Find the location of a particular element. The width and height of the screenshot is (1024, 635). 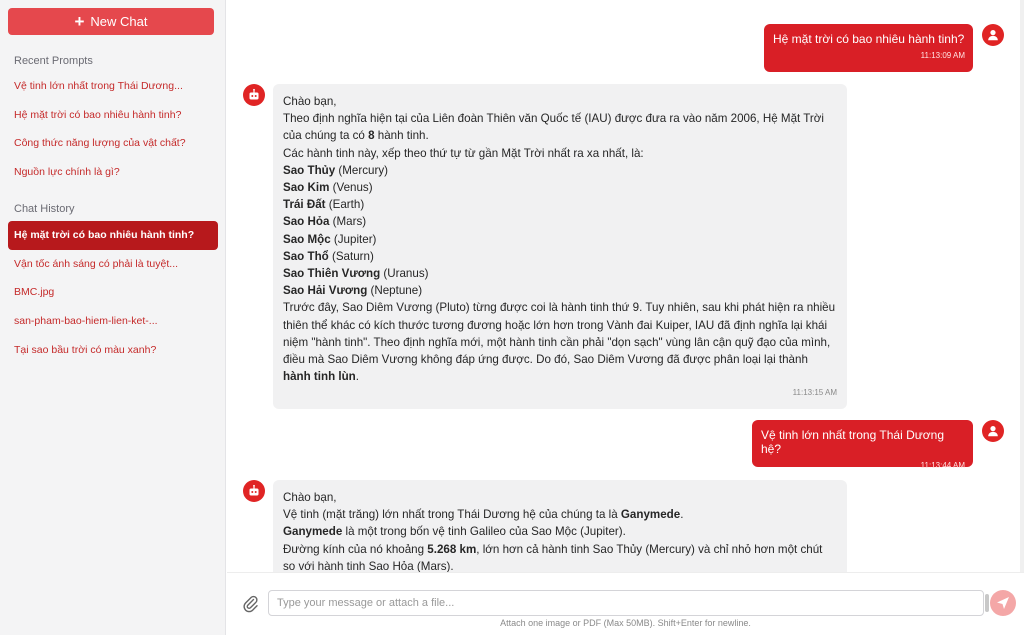

planet-item: Sao Kim (Venus) is located at coordinates (328, 188).